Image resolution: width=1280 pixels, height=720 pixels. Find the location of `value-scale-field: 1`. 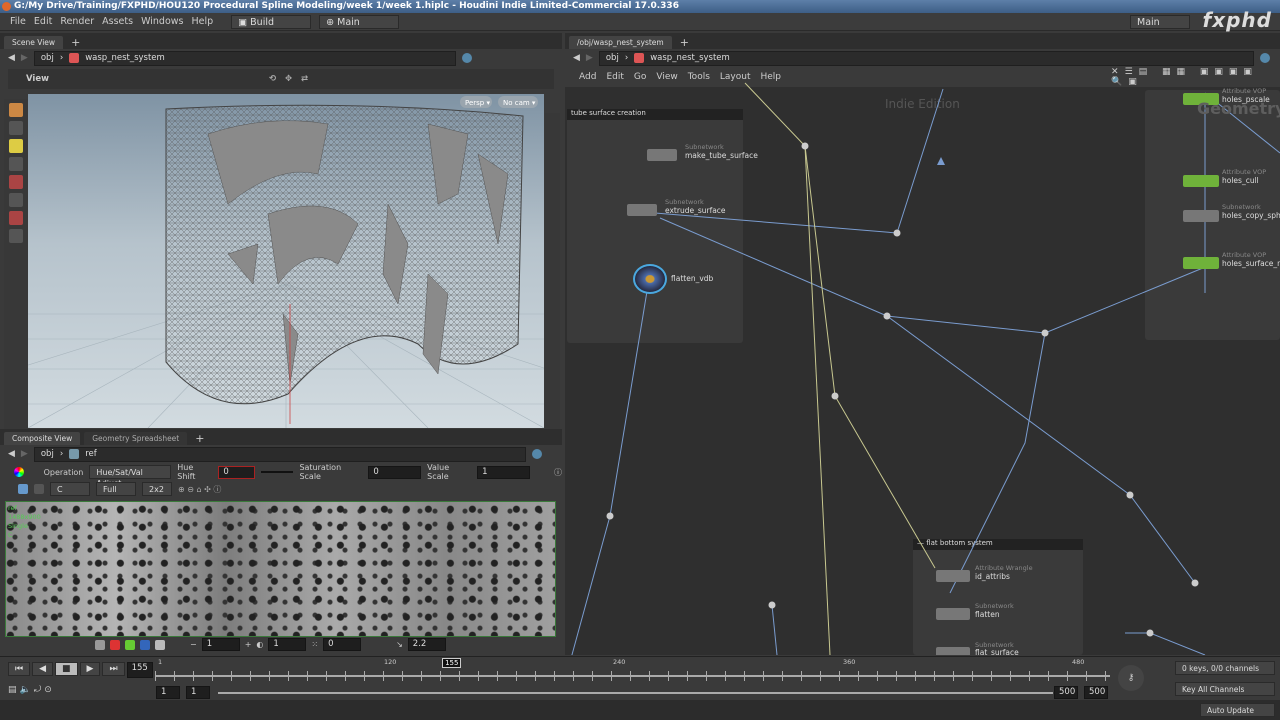

value-scale-field: 1 is located at coordinates (504, 472).